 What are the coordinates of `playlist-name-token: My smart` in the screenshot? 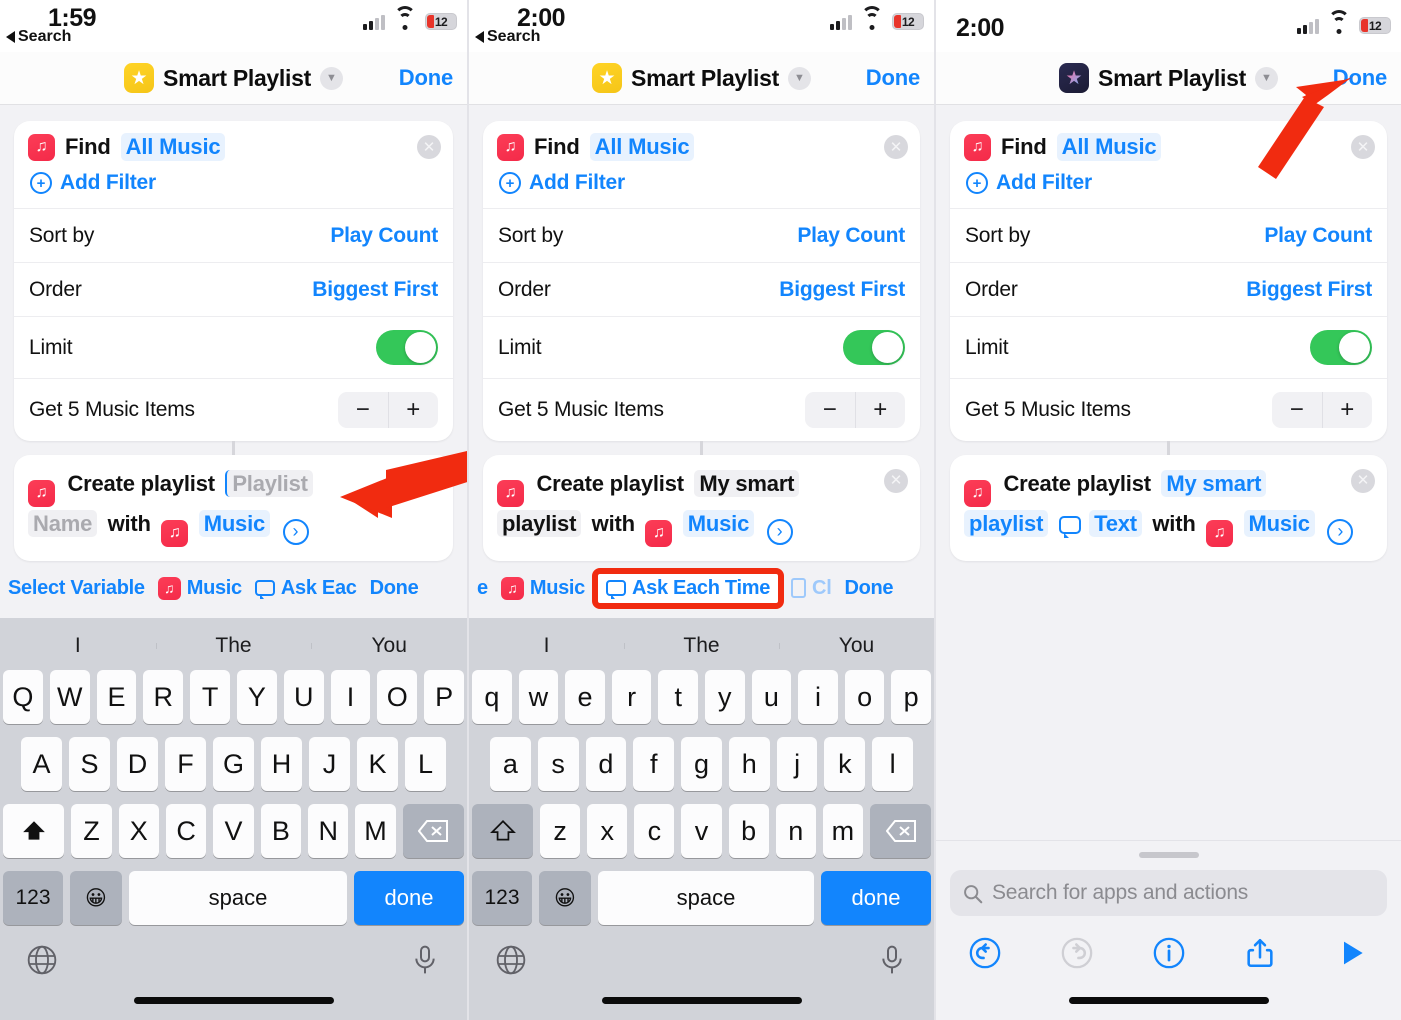 It's located at (1214, 483).